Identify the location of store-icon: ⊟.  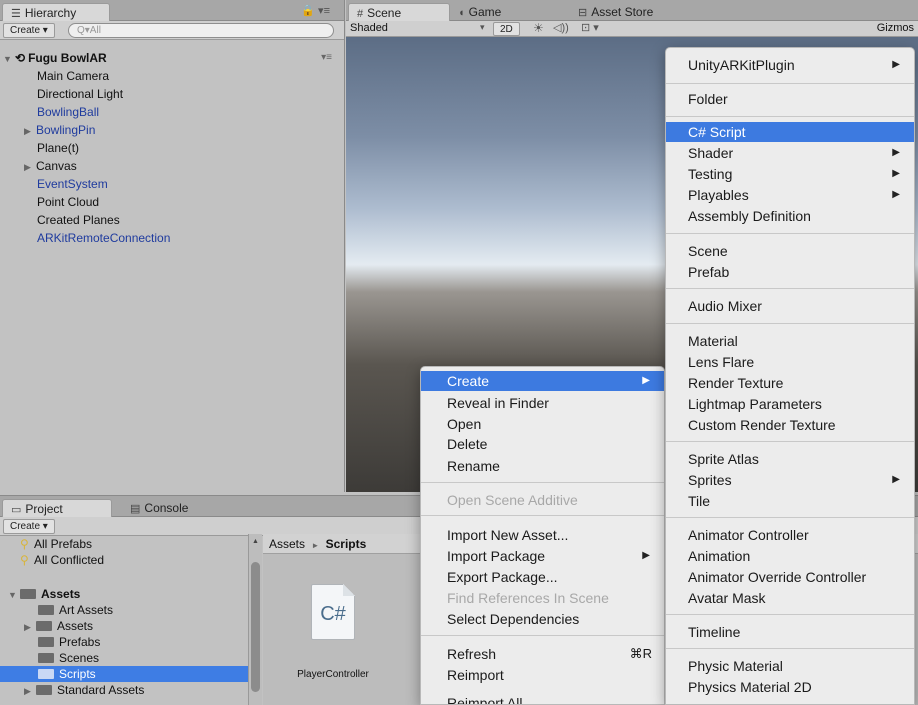
(583, 13).